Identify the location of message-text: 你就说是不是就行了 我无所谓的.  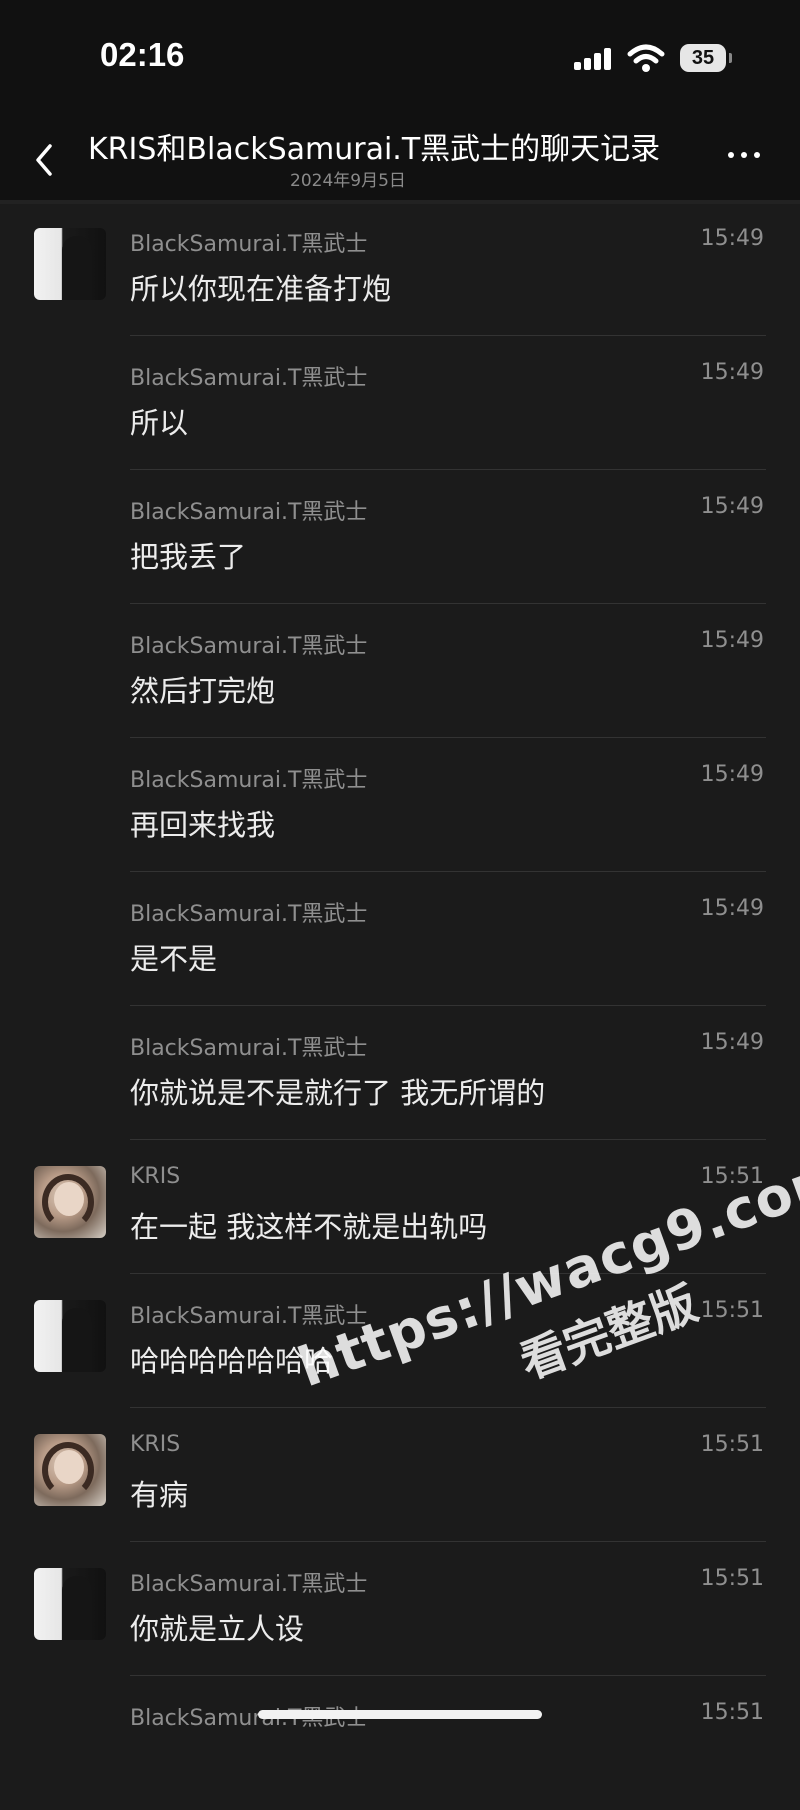
(338, 1093).